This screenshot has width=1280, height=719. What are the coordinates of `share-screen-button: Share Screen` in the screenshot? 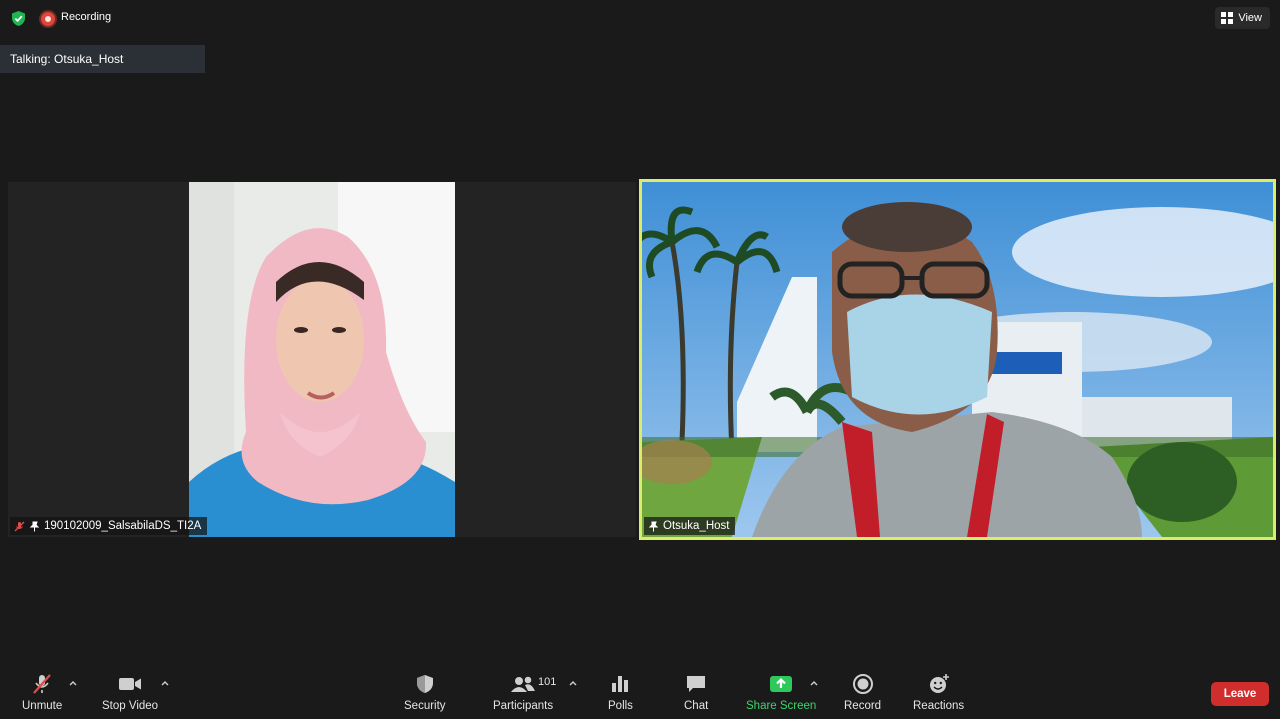 It's located at (781, 692).